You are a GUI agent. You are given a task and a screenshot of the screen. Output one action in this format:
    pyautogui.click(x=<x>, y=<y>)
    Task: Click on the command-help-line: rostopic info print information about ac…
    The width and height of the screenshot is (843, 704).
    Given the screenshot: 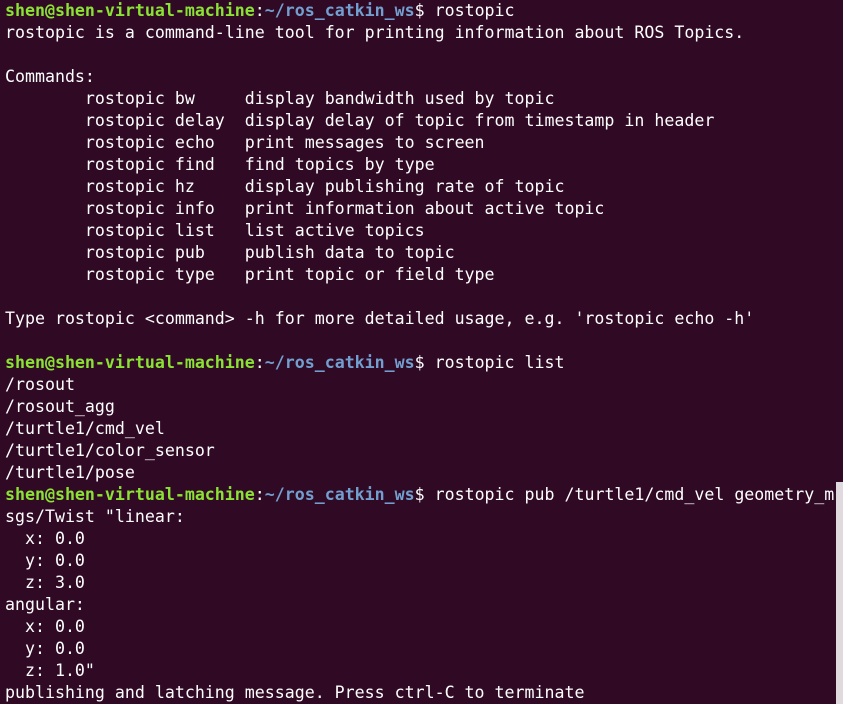 What is the action you would take?
    pyautogui.click(x=305, y=208)
    